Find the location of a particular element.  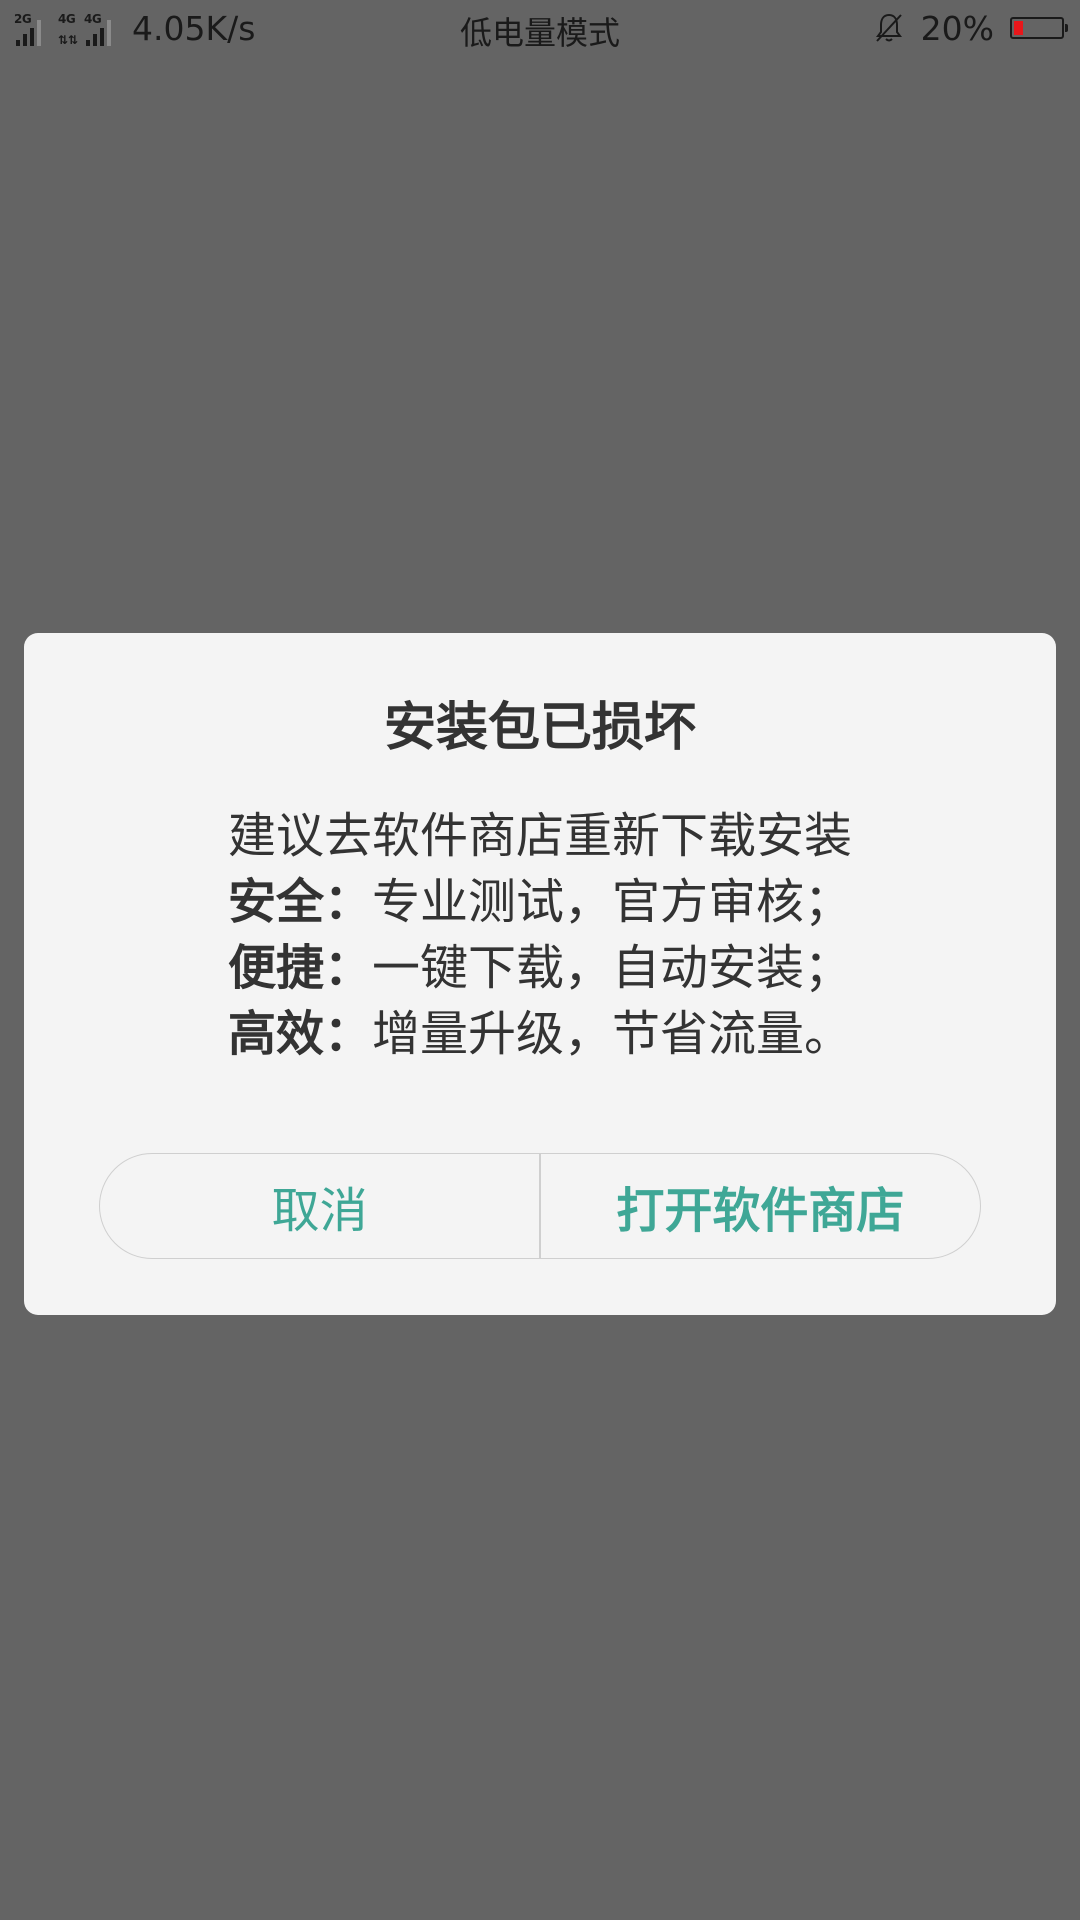

battery-level-fill is located at coordinates (1019, 28).